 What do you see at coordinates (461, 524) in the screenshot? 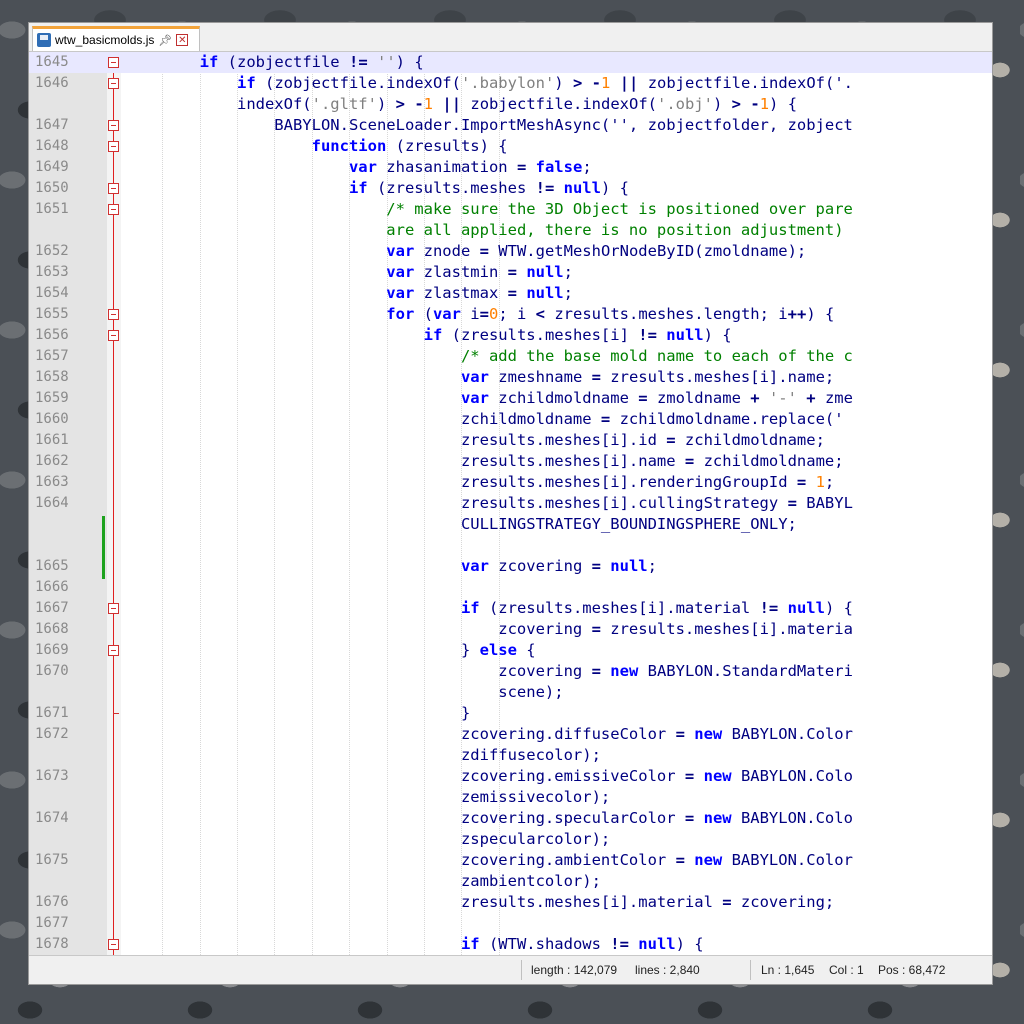
I see `code-text: CULLINGSTRATEGY_BOUNDINGSPHERE_ONLY;` at bounding box center [461, 524].